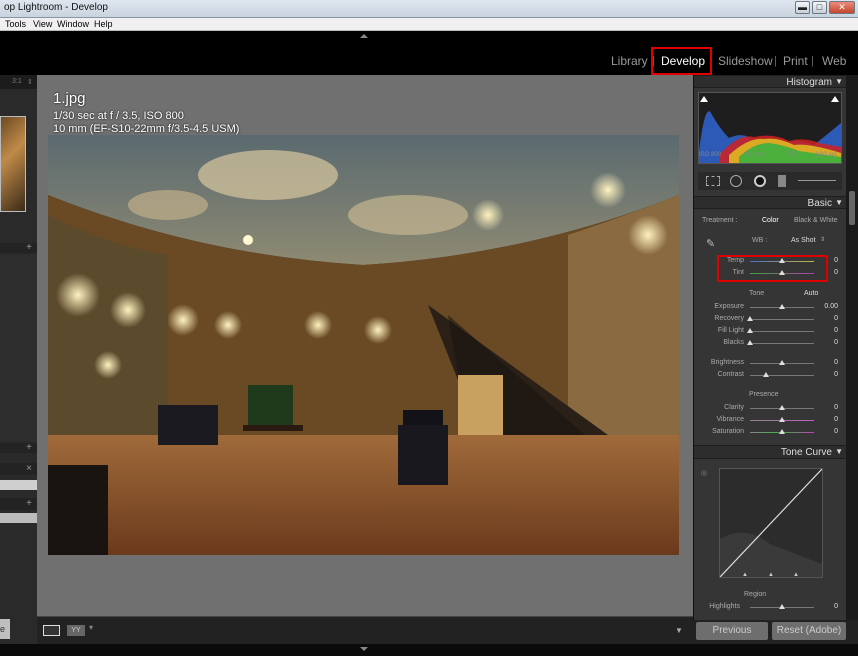 The width and height of the screenshot is (858, 656). What do you see at coordinates (13, 164) in the screenshot?
I see `navigator-preview` at bounding box center [13, 164].